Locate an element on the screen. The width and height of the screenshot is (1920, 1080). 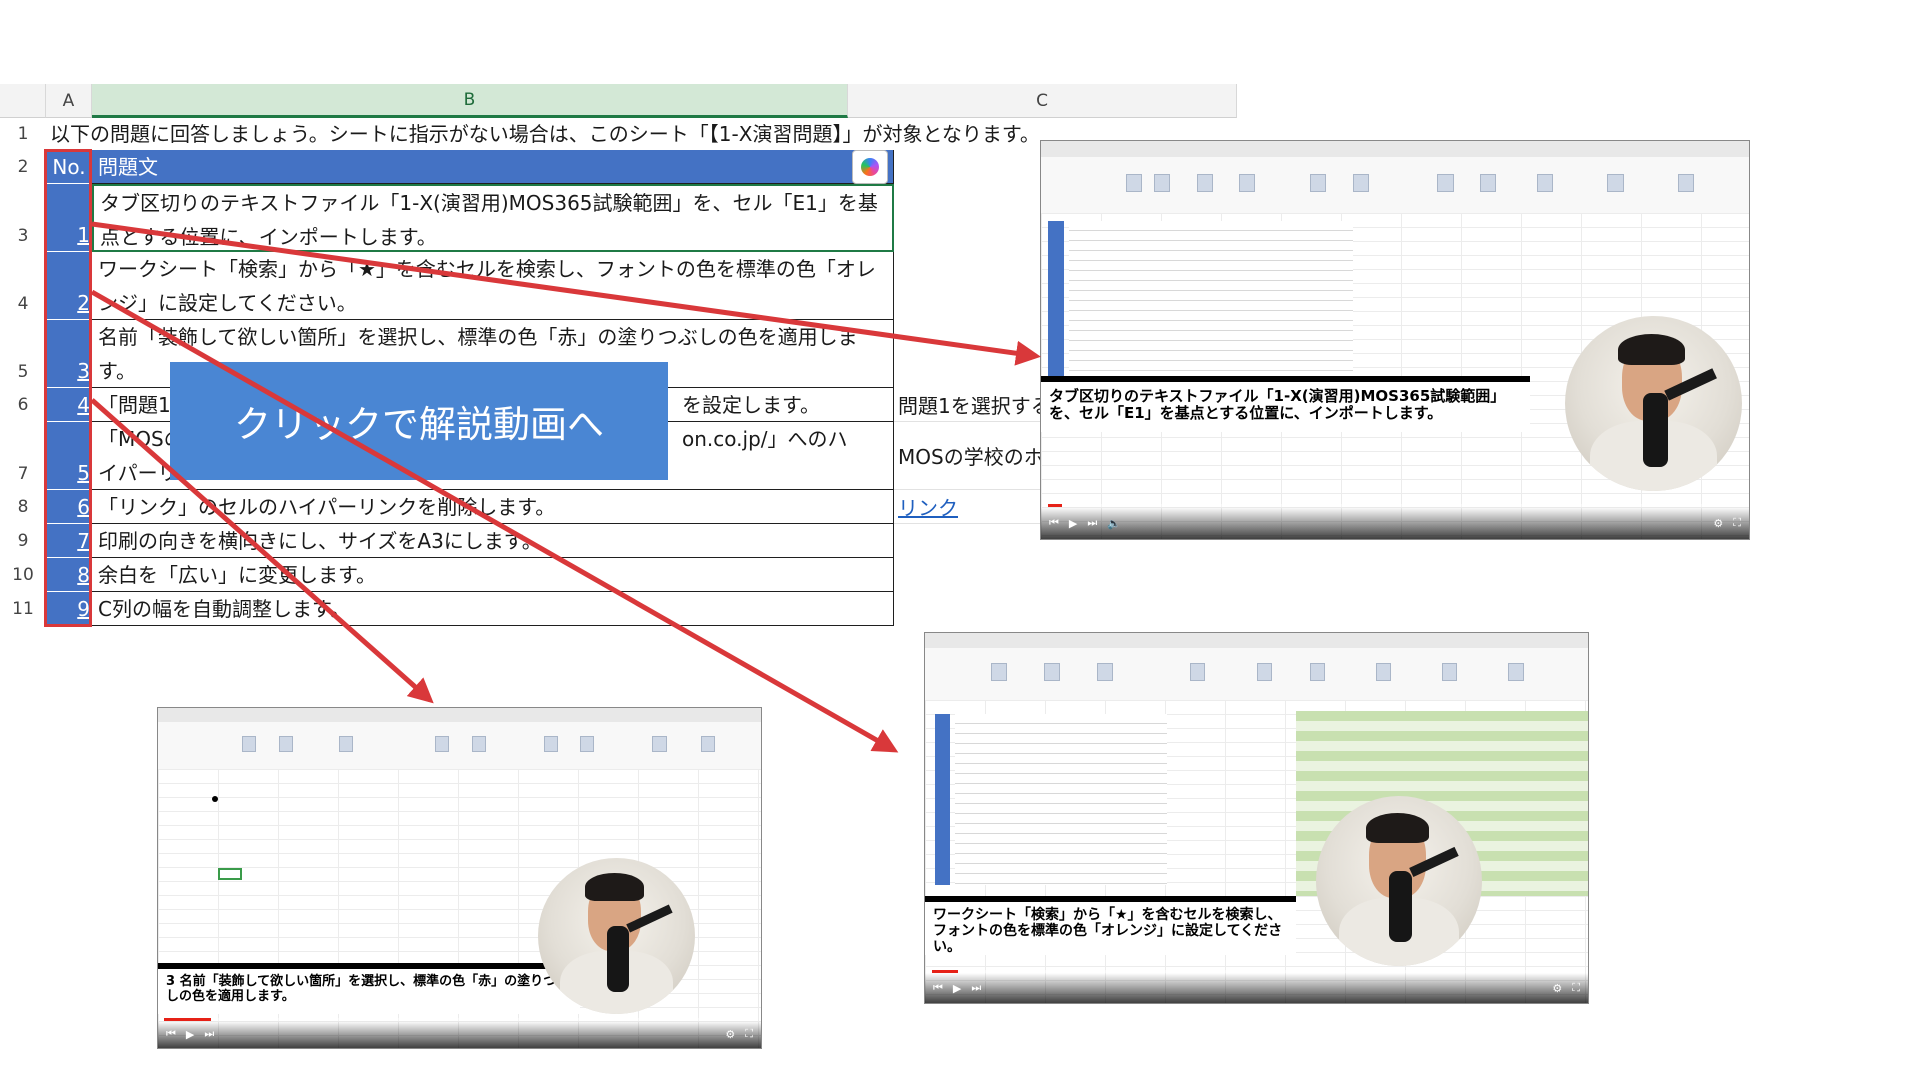
row-number: 9 is located at coordinates (23, 541).